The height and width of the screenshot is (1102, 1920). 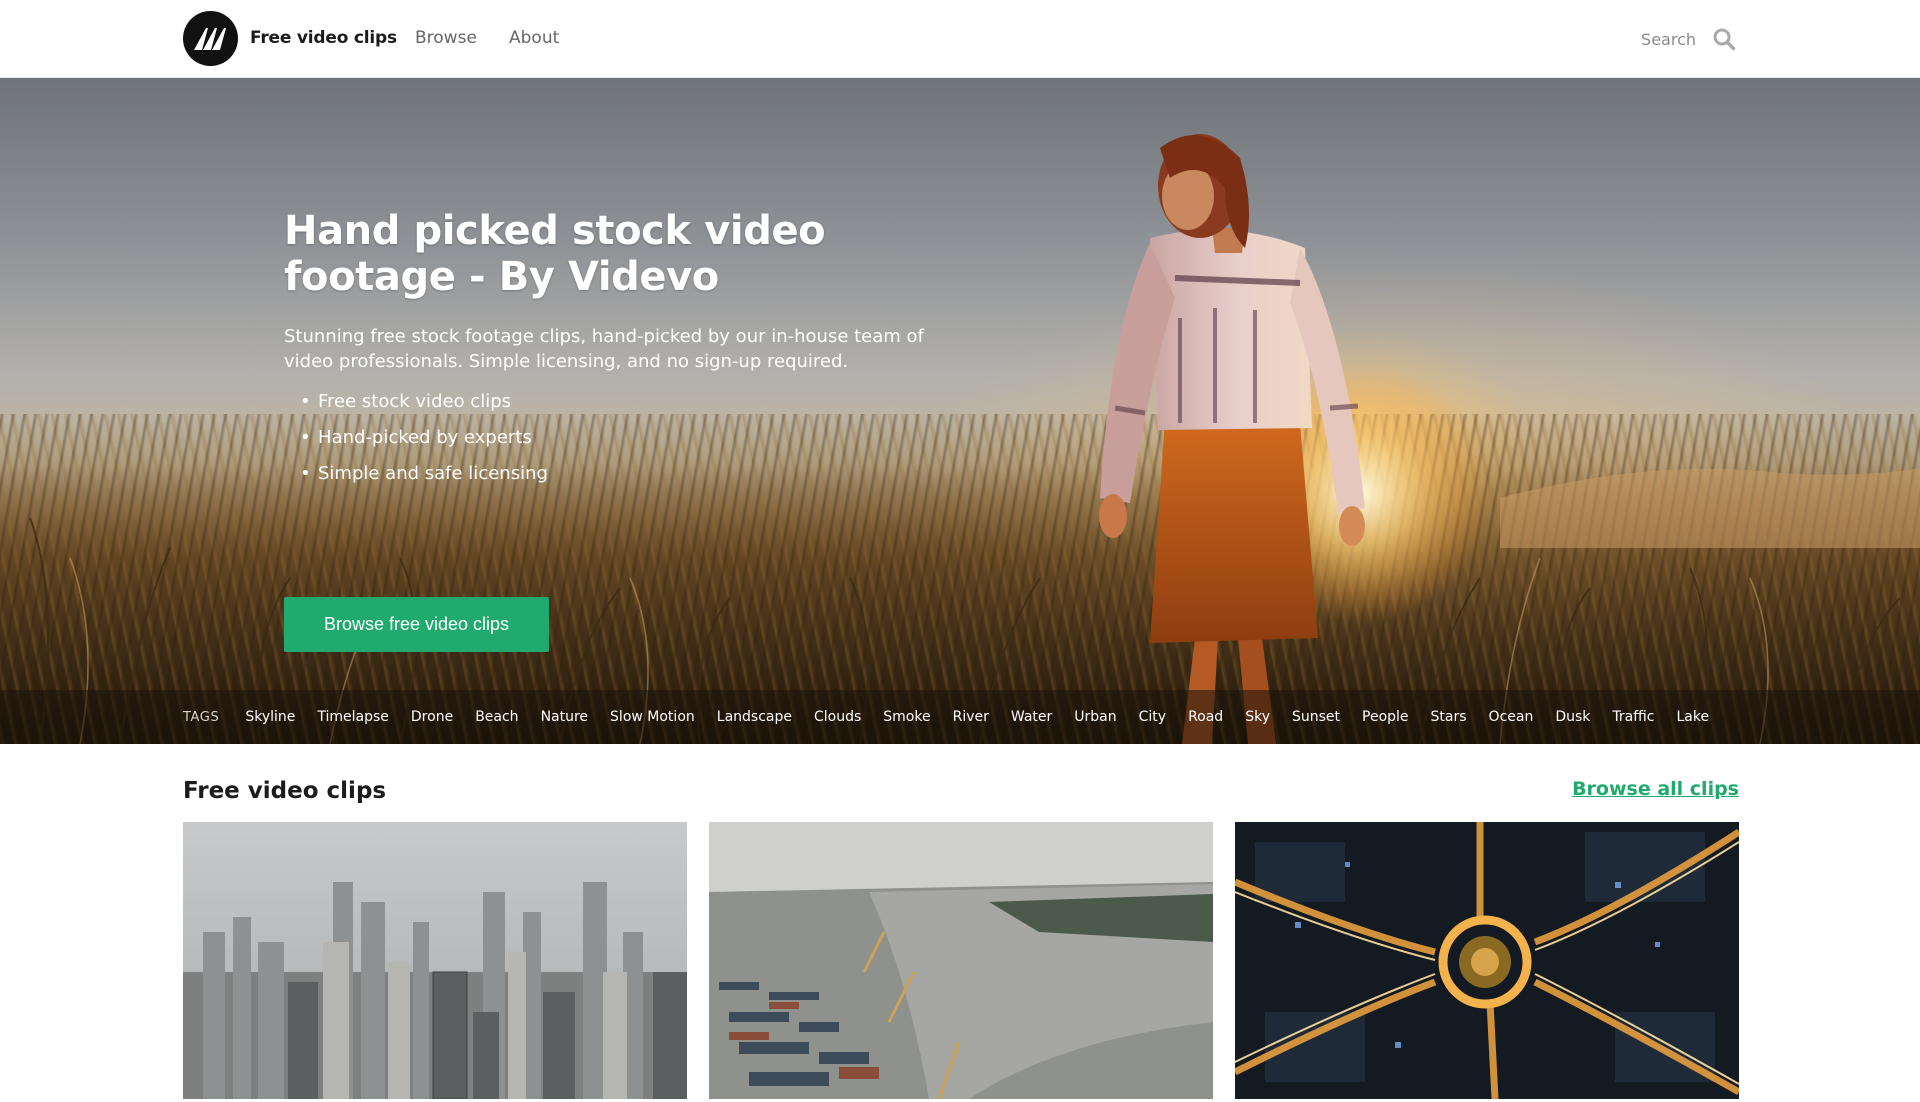 I want to click on clip-card-river-port, so click(x=961, y=960).